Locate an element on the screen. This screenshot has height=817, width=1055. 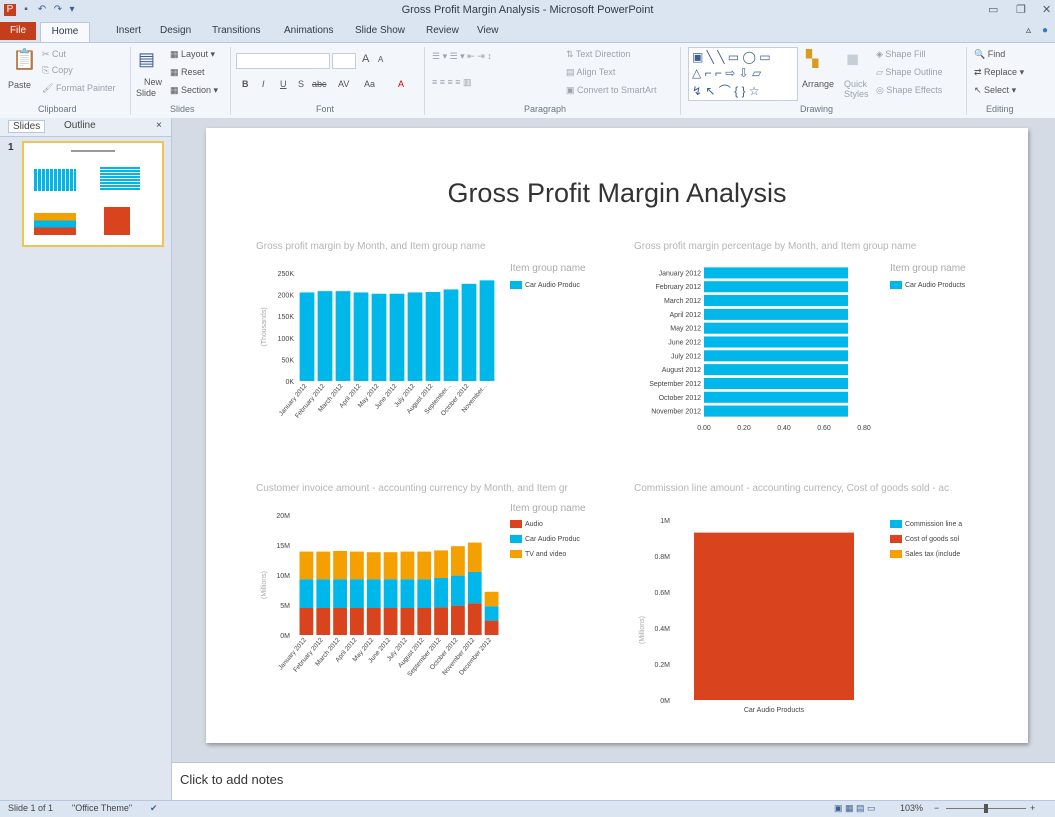
paste-icon: 📋 is located at coordinates (24, 59).